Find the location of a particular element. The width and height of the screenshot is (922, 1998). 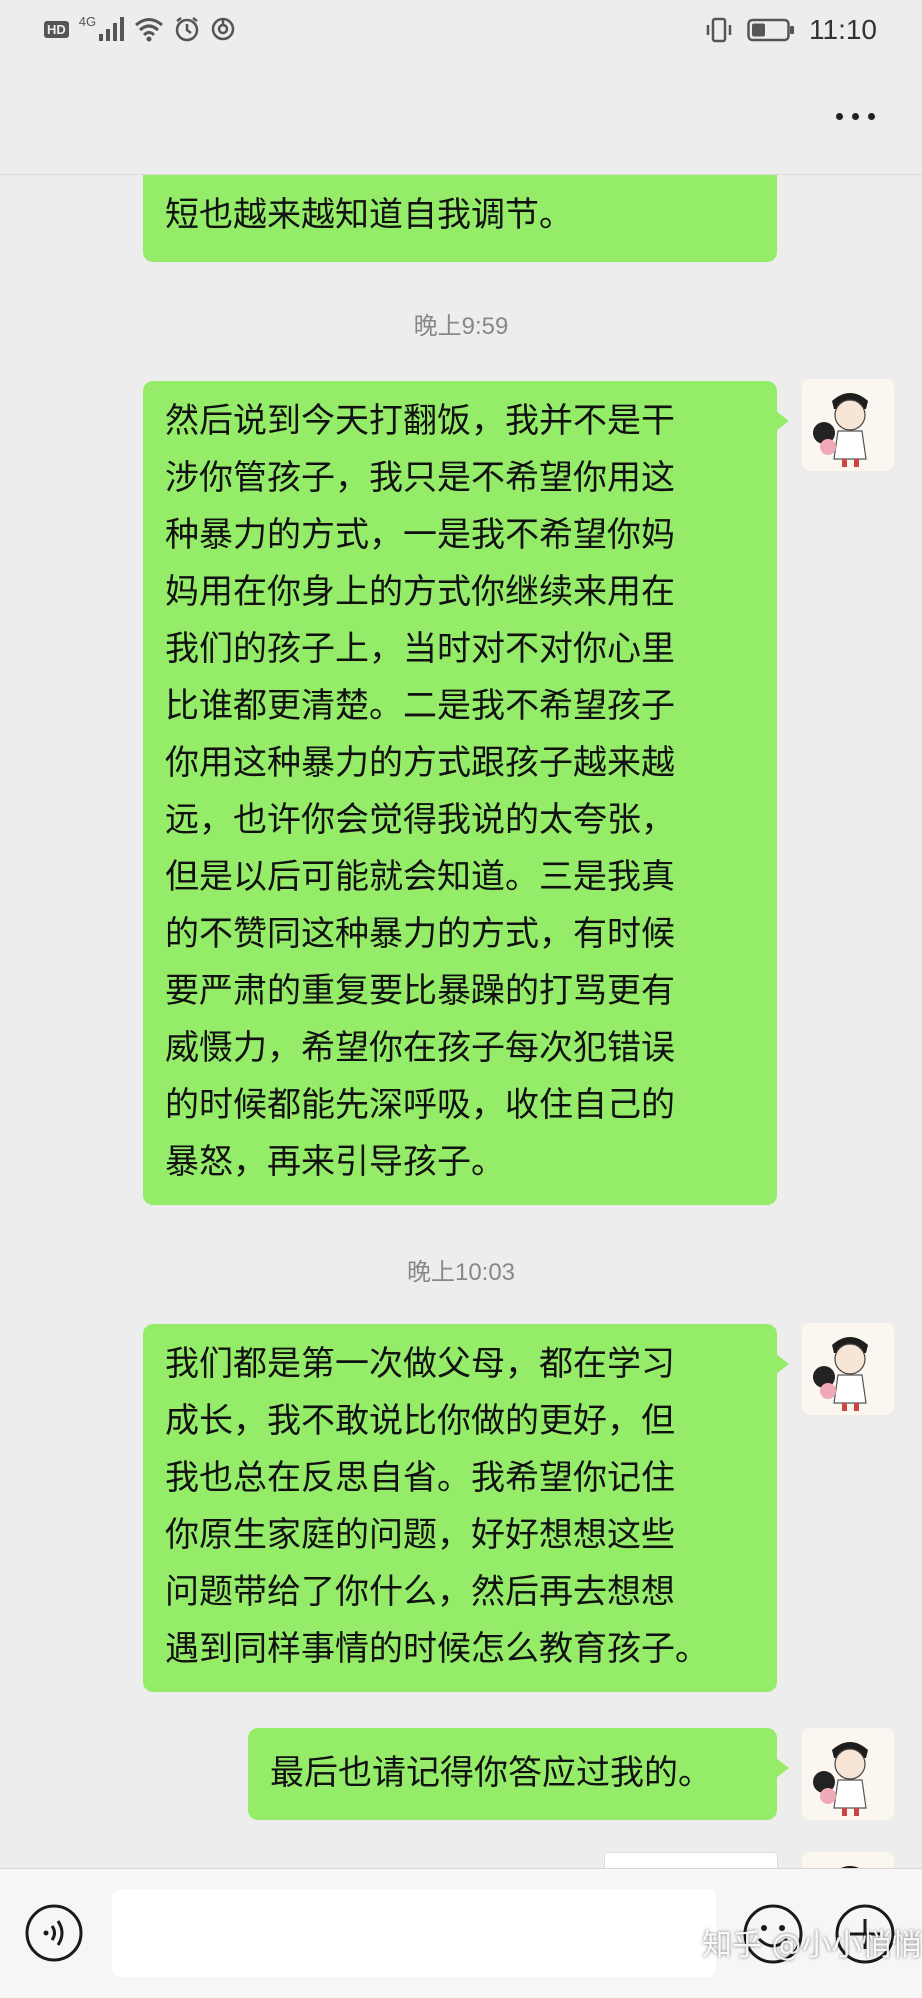

message-line: 短也越来越知道自我调节。 is located at coordinates (369, 215).